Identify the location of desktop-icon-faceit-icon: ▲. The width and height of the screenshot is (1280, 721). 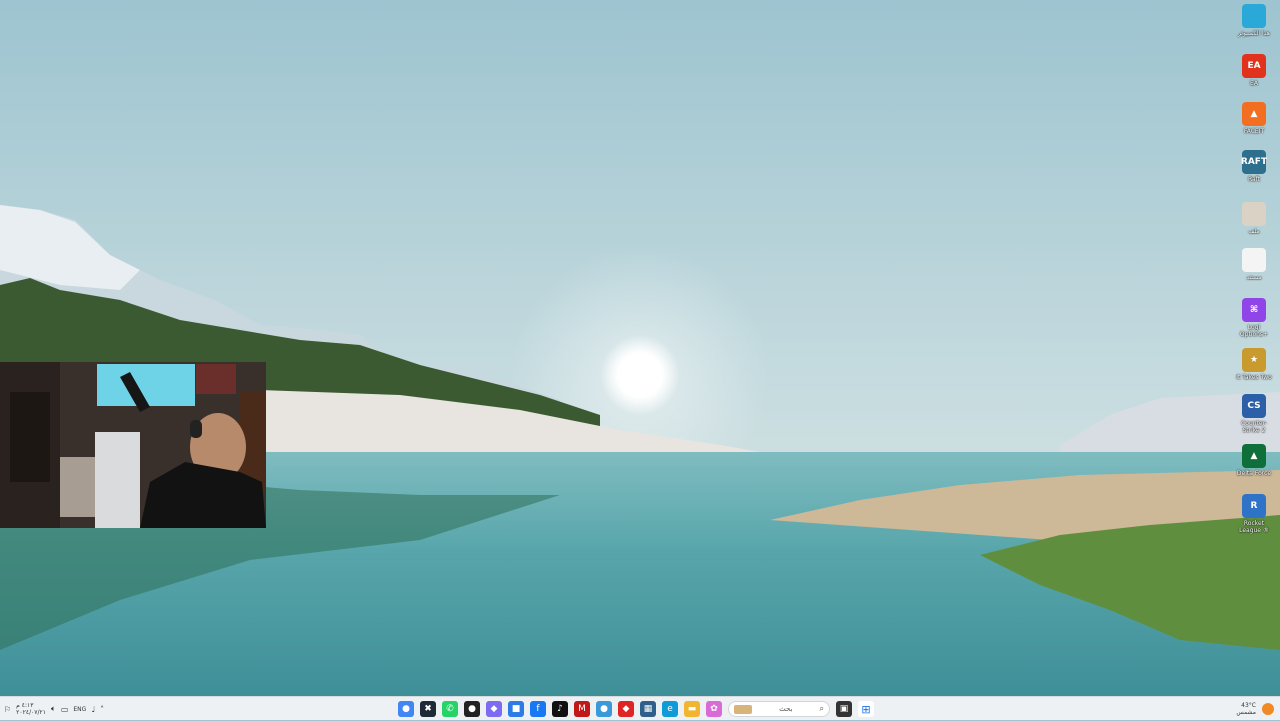
(1254, 114).